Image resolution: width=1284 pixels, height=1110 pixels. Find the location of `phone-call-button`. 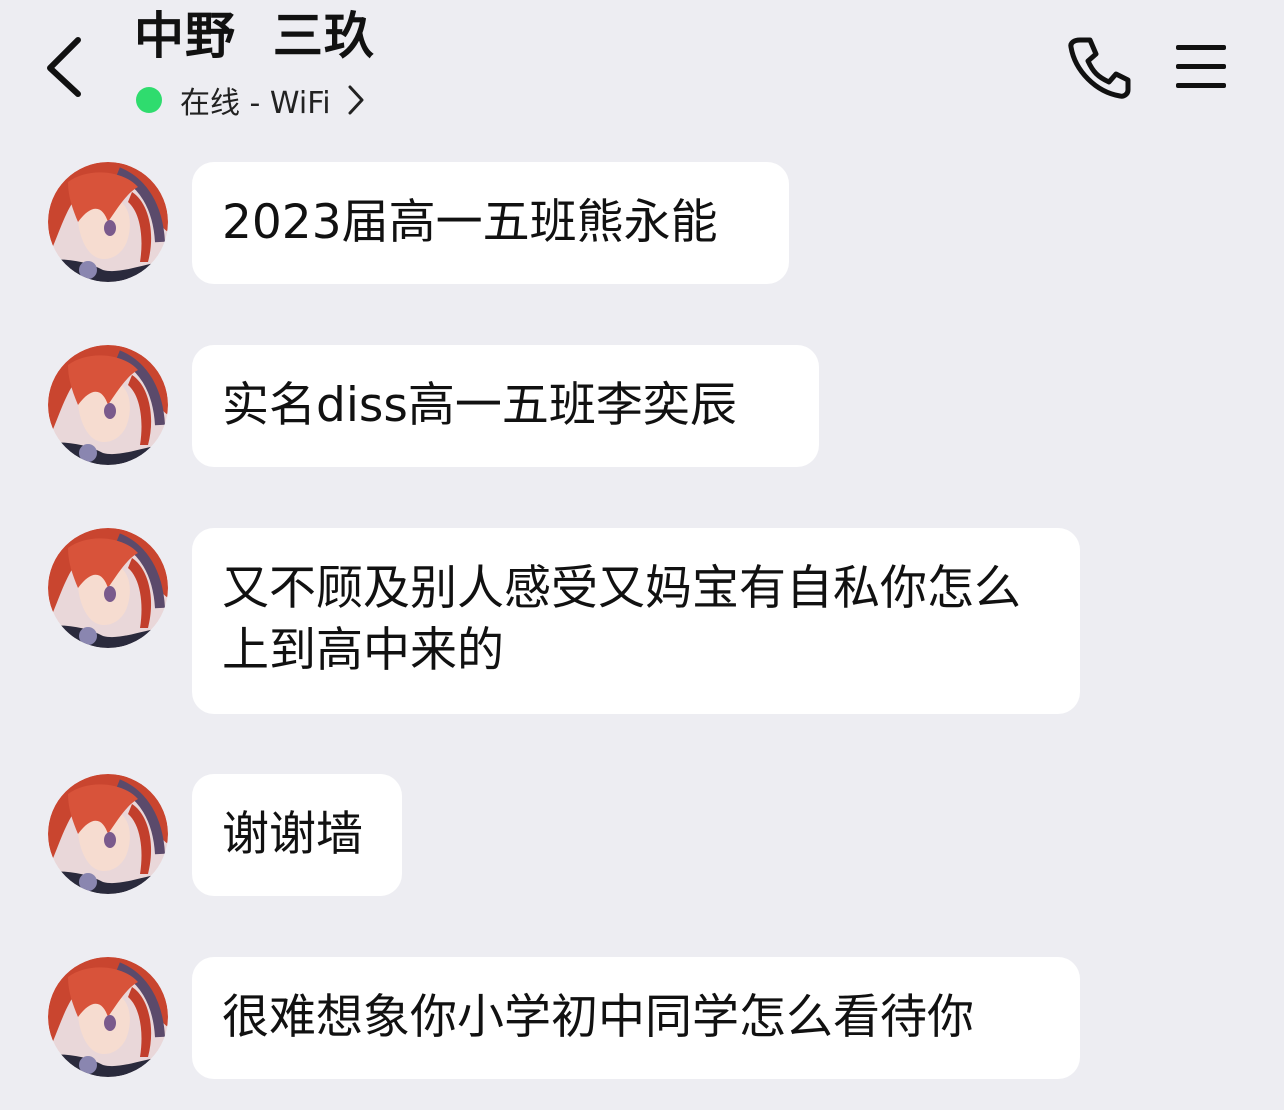

phone-call-button is located at coordinates (1099, 67).